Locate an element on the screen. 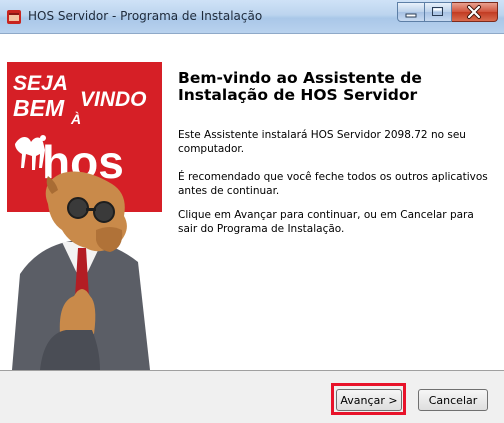 This screenshot has width=504, height=423. installer-app-icon is located at coordinates (14, 17).